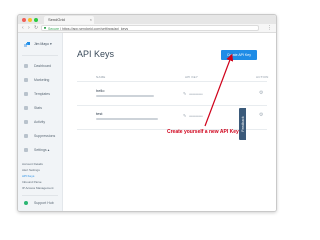  Describe the element at coordinates (147, 19) in the screenshot. I see `browser-titlebar: SendGrid ×` at that location.